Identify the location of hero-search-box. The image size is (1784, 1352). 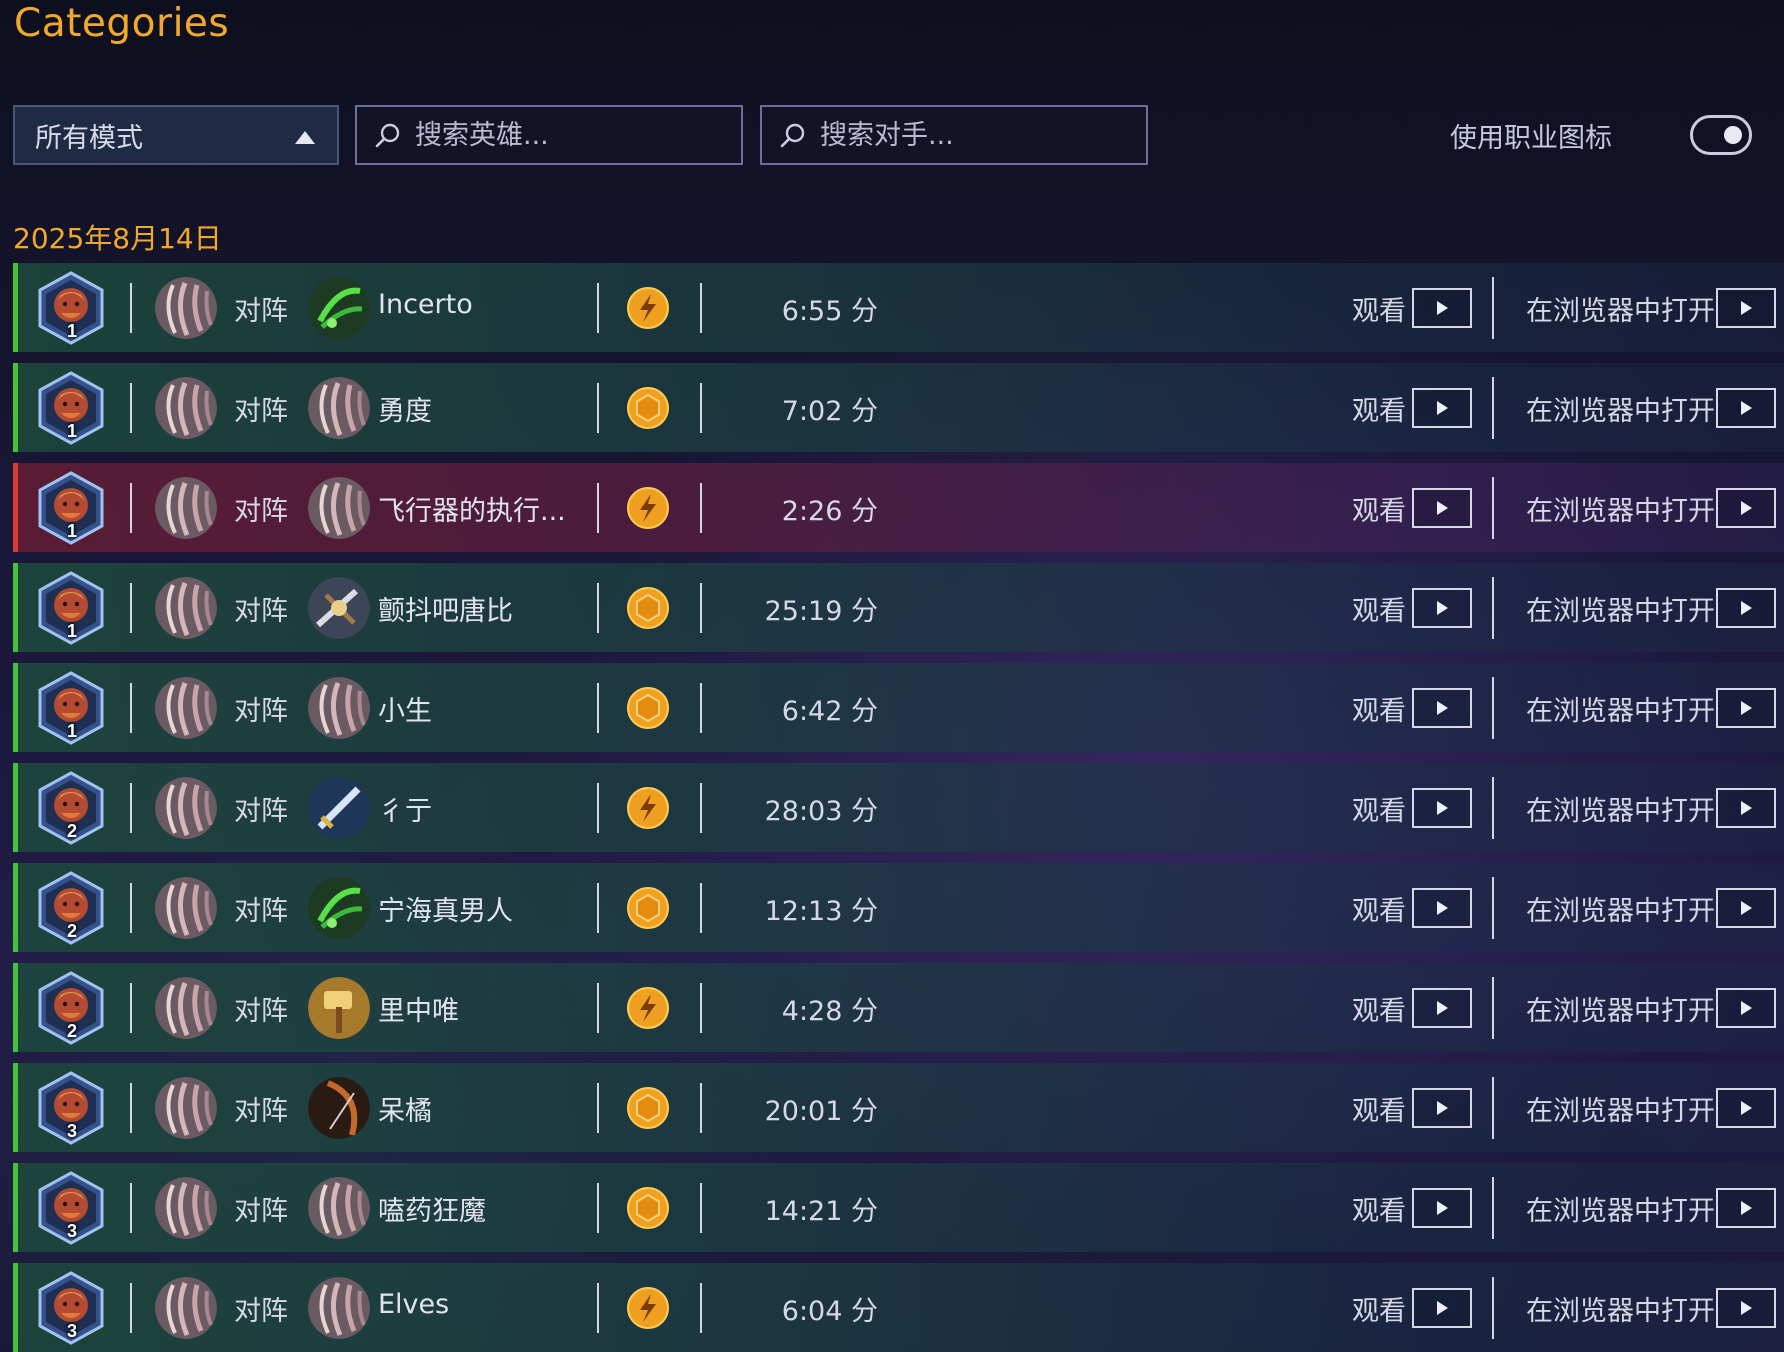
(549, 135).